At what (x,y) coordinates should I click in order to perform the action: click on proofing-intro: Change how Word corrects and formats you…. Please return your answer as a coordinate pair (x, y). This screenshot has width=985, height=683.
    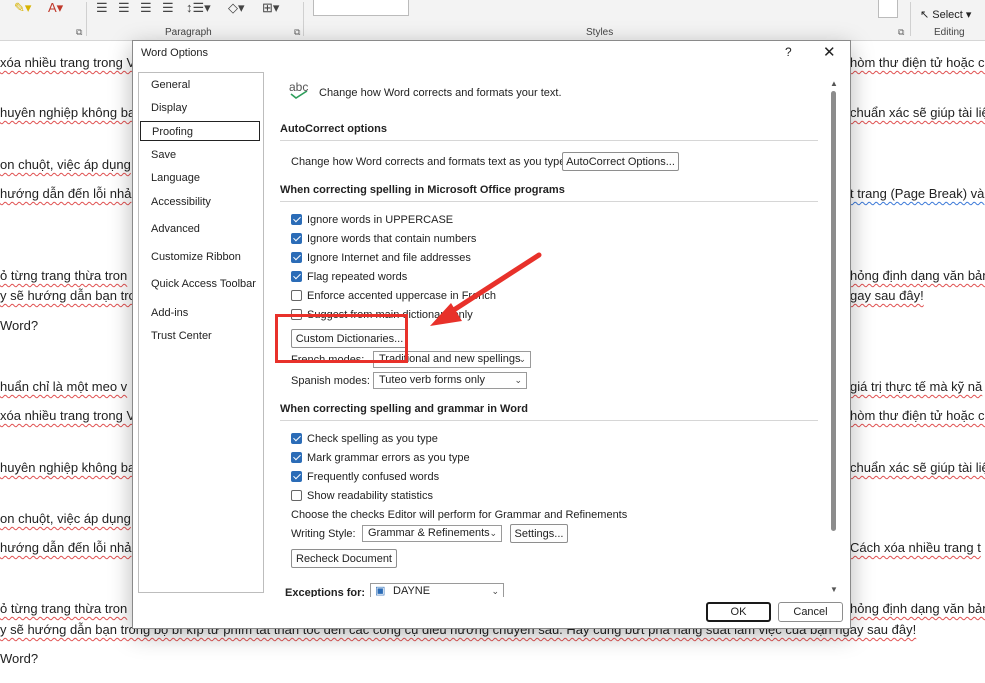
    Looking at the image, I should click on (440, 93).